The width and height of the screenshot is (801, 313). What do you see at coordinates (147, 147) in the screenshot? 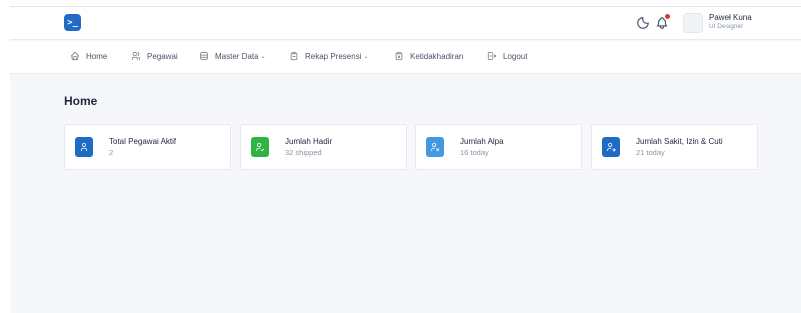
I see `stat-card-total-pegawai: Total Pegawai Aktif 2` at bounding box center [147, 147].